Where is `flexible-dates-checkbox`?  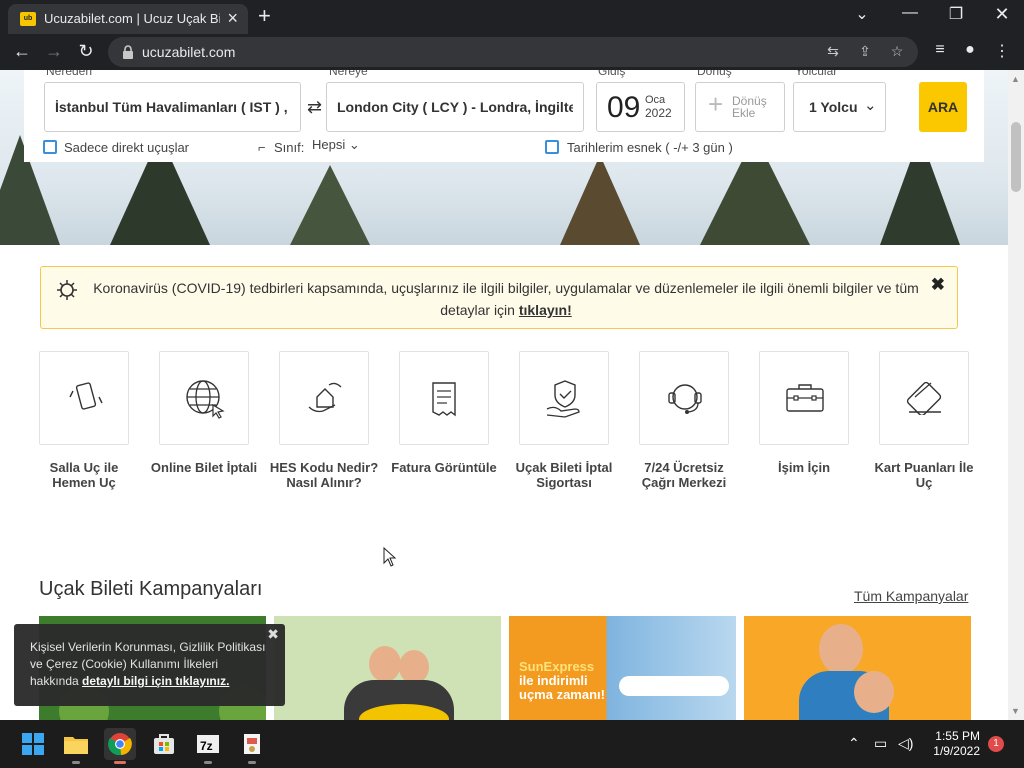 flexible-dates-checkbox is located at coordinates (552, 147).